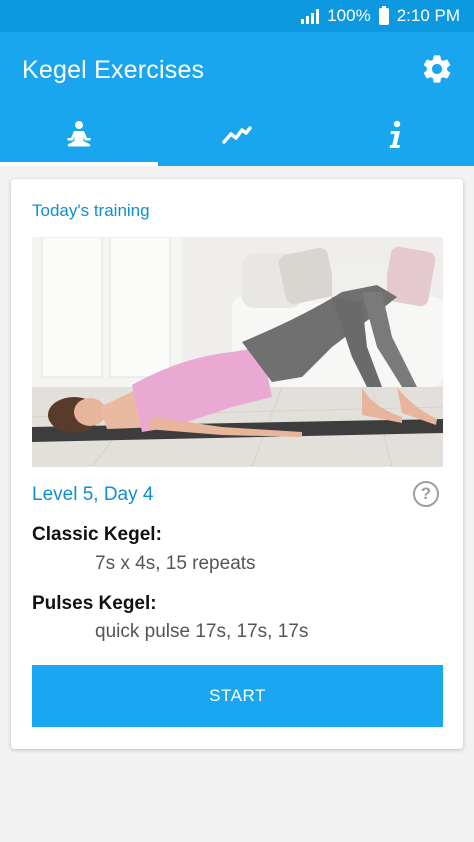 This screenshot has height=842, width=474. I want to click on battery-percent: 100%, so click(349, 15).